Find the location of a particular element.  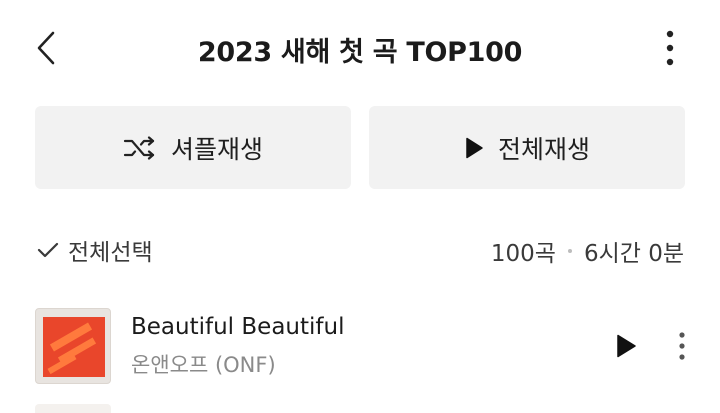

track-play-button is located at coordinates (626, 348).